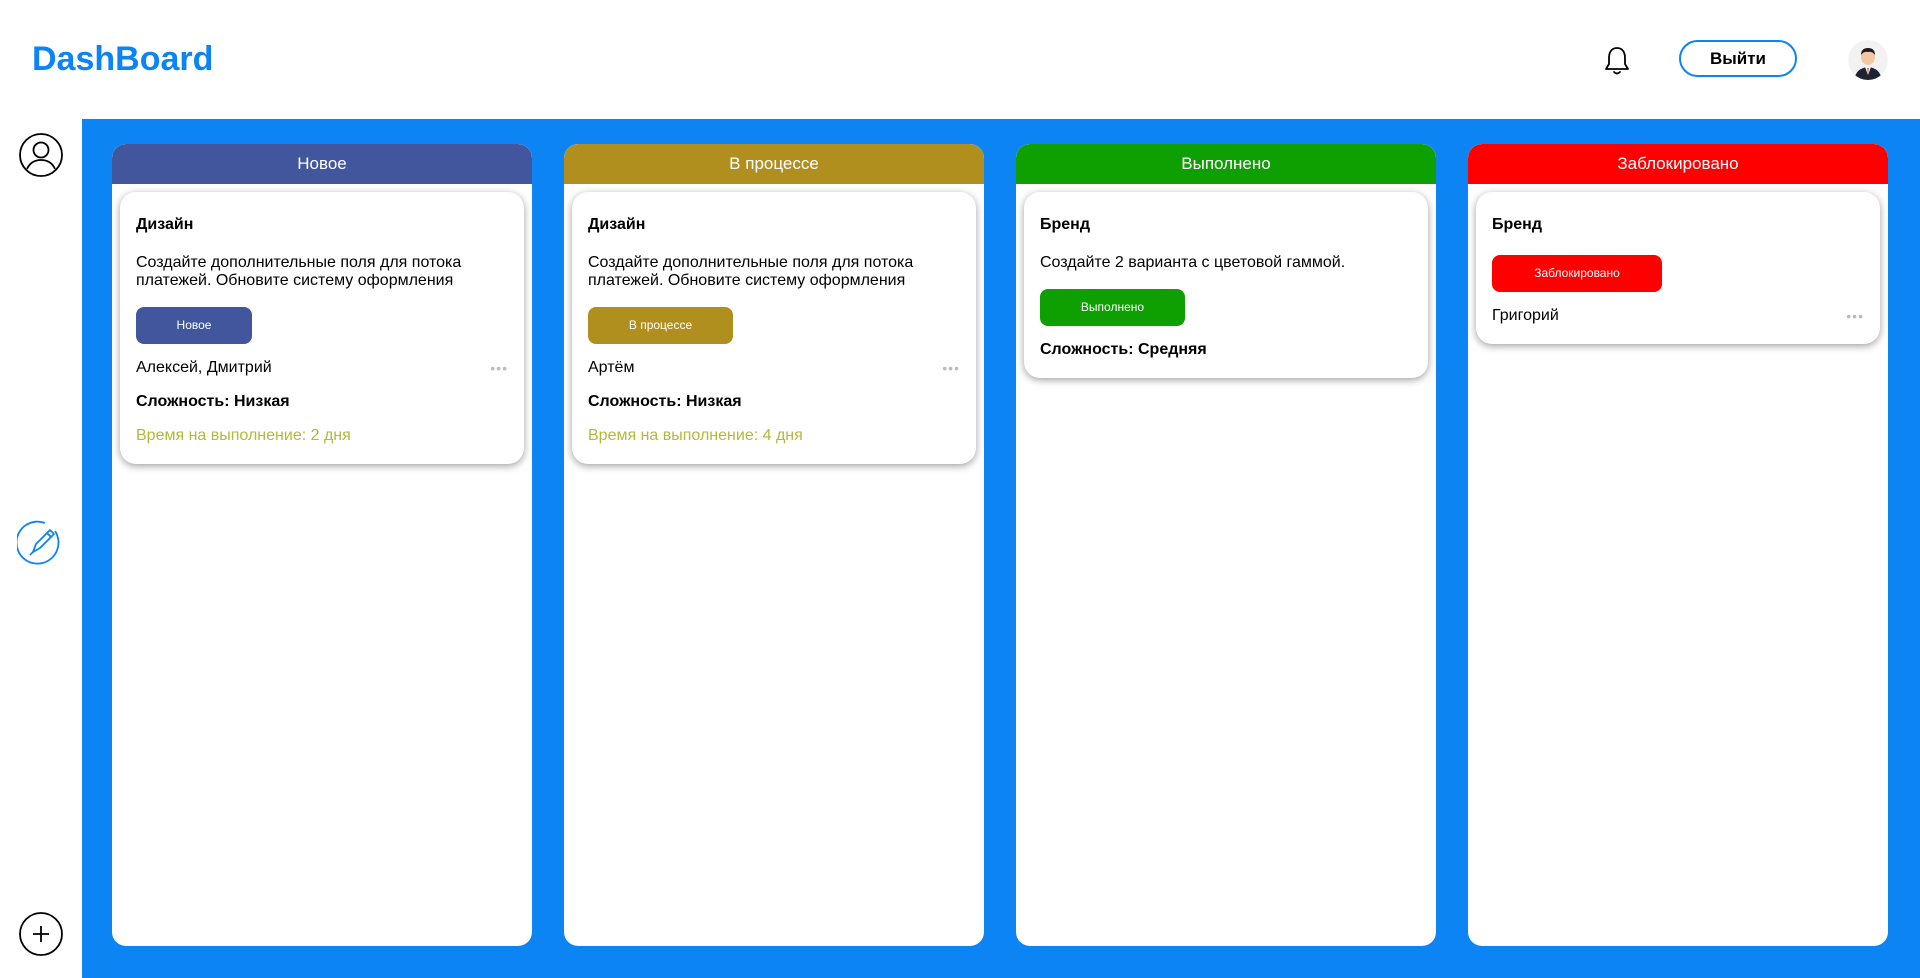 The height and width of the screenshot is (978, 1920). Describe the element at coordinates (40, 543) in the screenshot. I see `edit-icon` at that location.